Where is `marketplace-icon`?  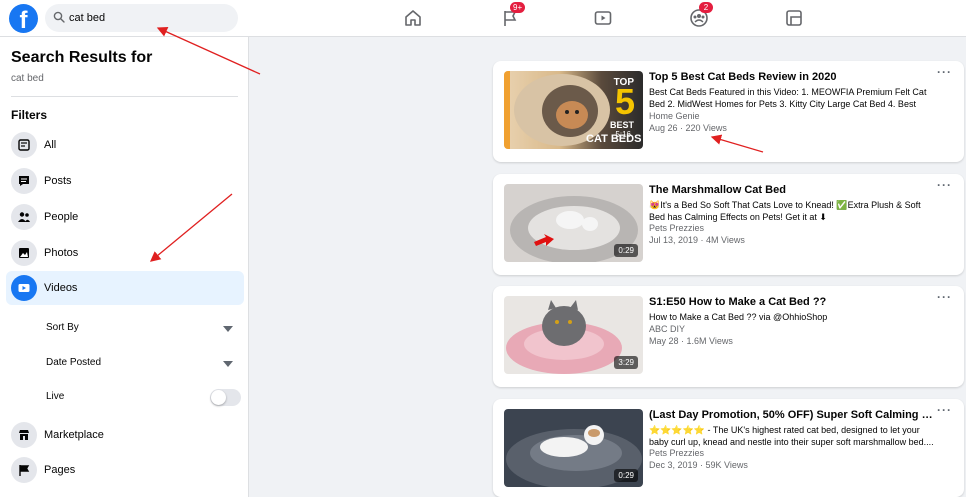 marketplace-icon is located at coordinates (24, 435).